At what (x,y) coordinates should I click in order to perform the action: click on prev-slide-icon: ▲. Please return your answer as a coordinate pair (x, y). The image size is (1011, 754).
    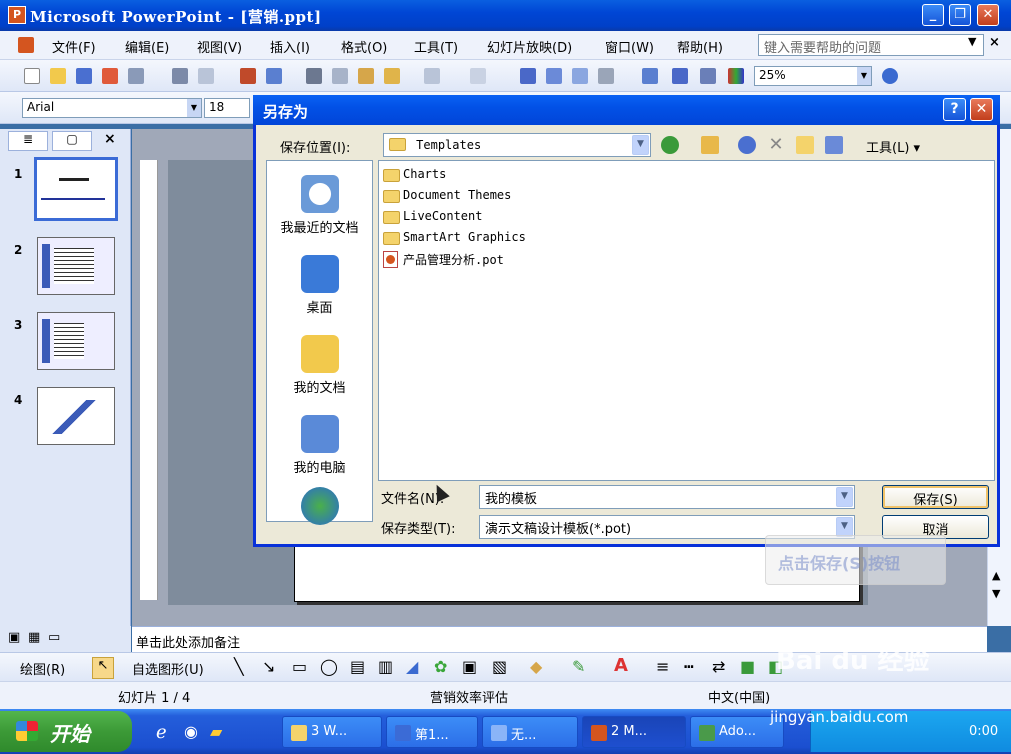
    Looking at the image, I should click on (996, 575).